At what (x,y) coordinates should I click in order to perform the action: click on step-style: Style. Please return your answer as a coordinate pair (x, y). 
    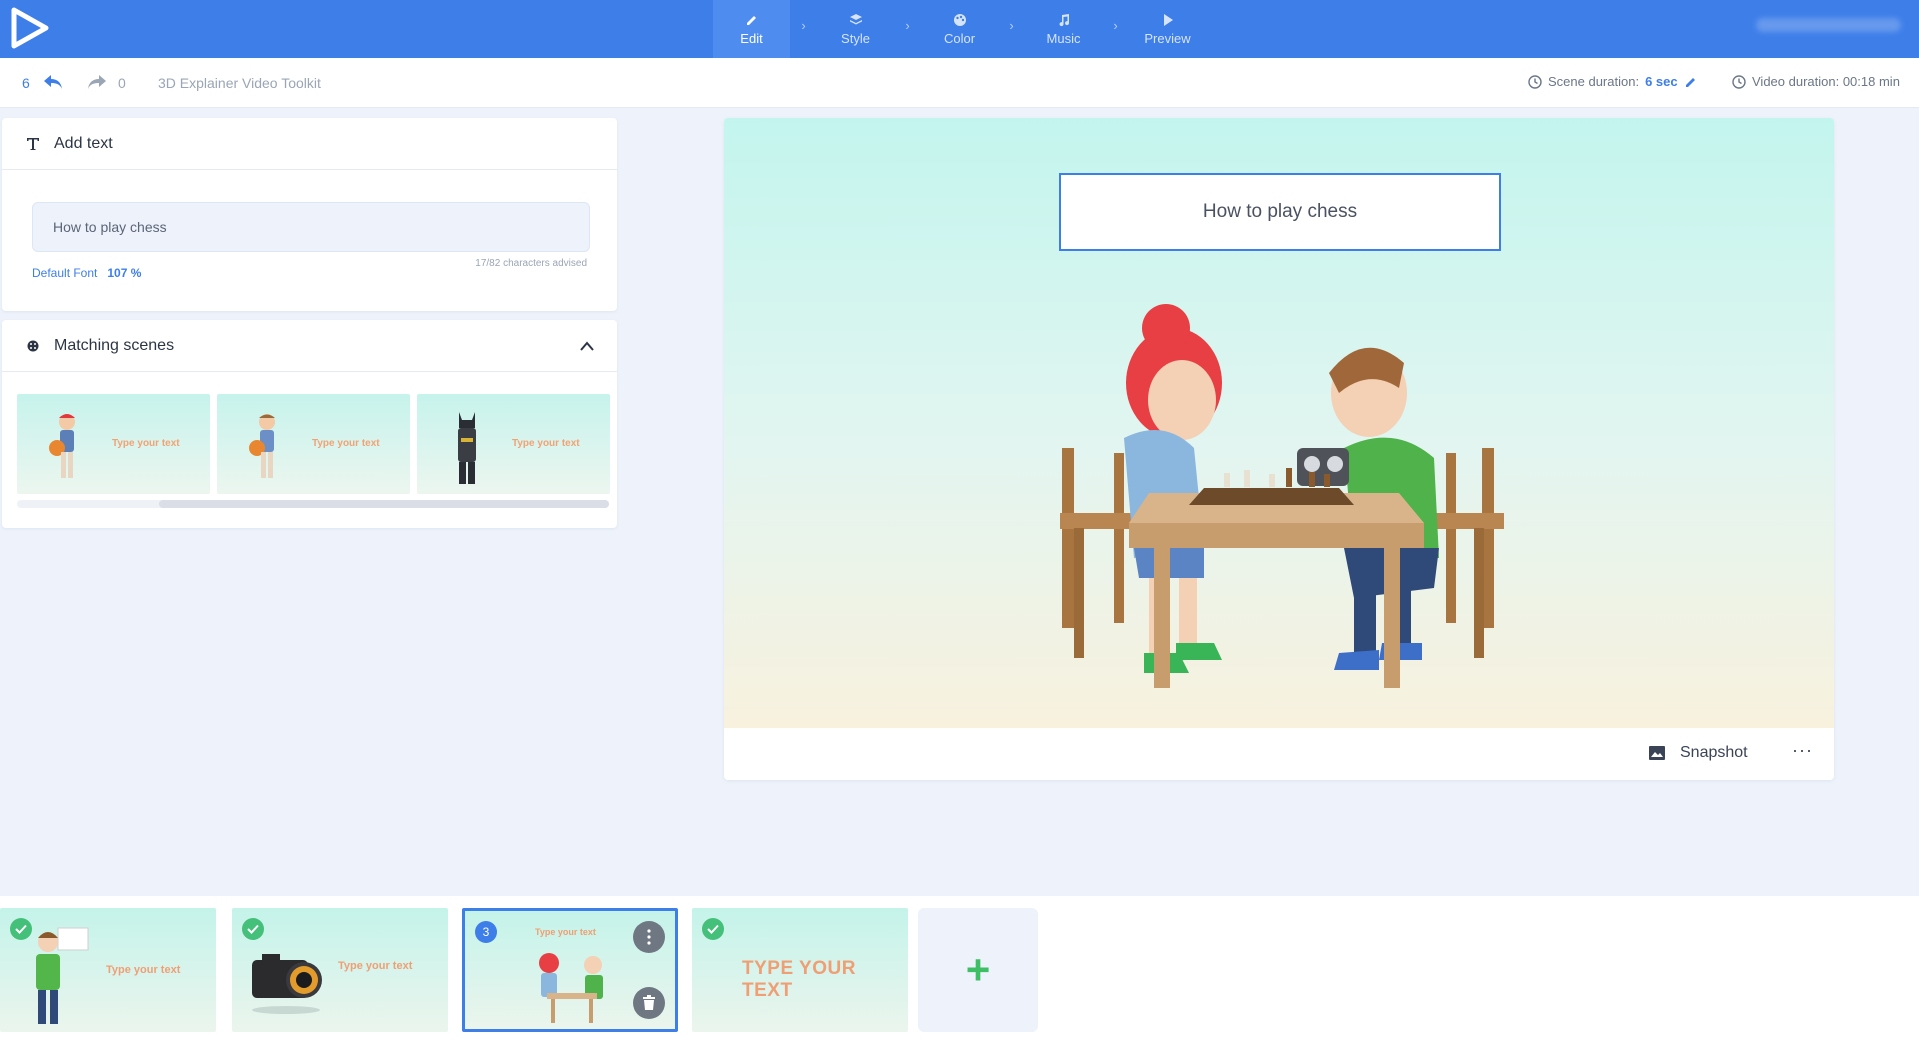
    Looking at the image, I should click on (855, 29).